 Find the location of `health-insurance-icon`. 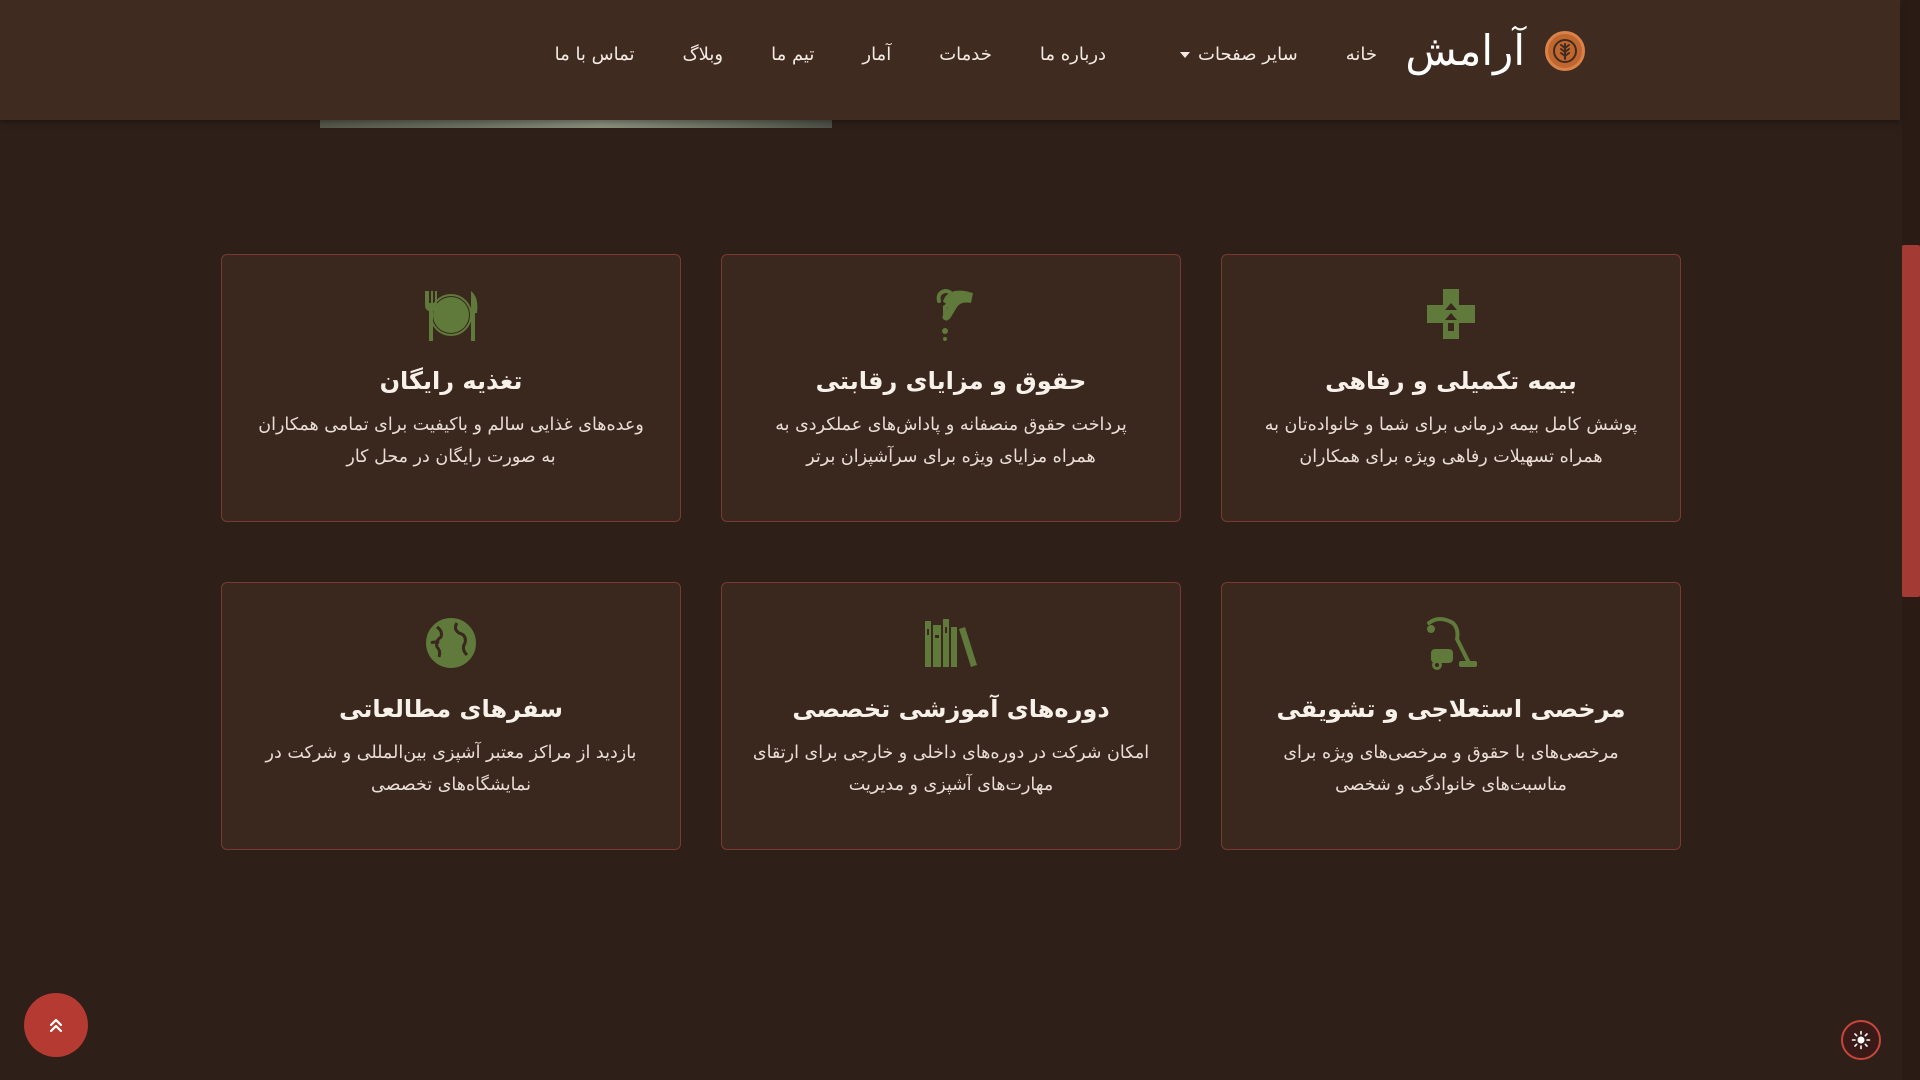

health-insurance-icon is located at coordinates (1451, 315).